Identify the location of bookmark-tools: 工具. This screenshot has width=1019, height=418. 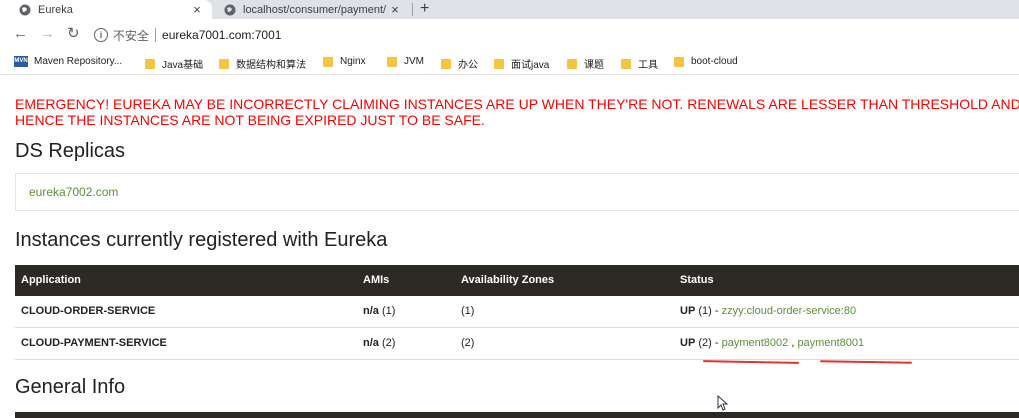
(639, 63).